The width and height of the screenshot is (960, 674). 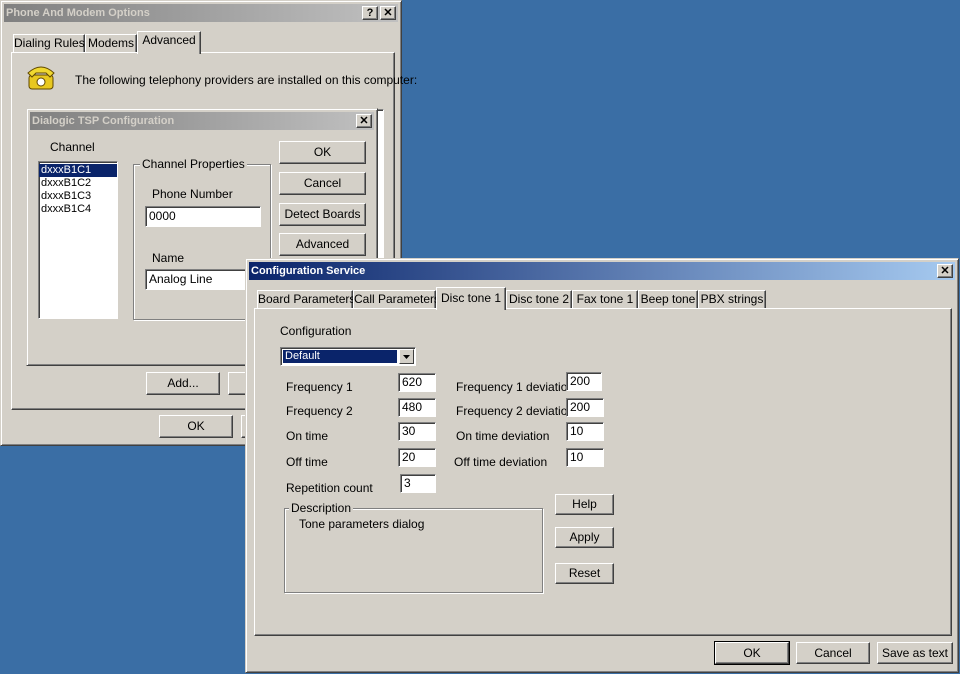 I want to click on tab-call-parameters: Call Parameters, so click(x=396, y=299).